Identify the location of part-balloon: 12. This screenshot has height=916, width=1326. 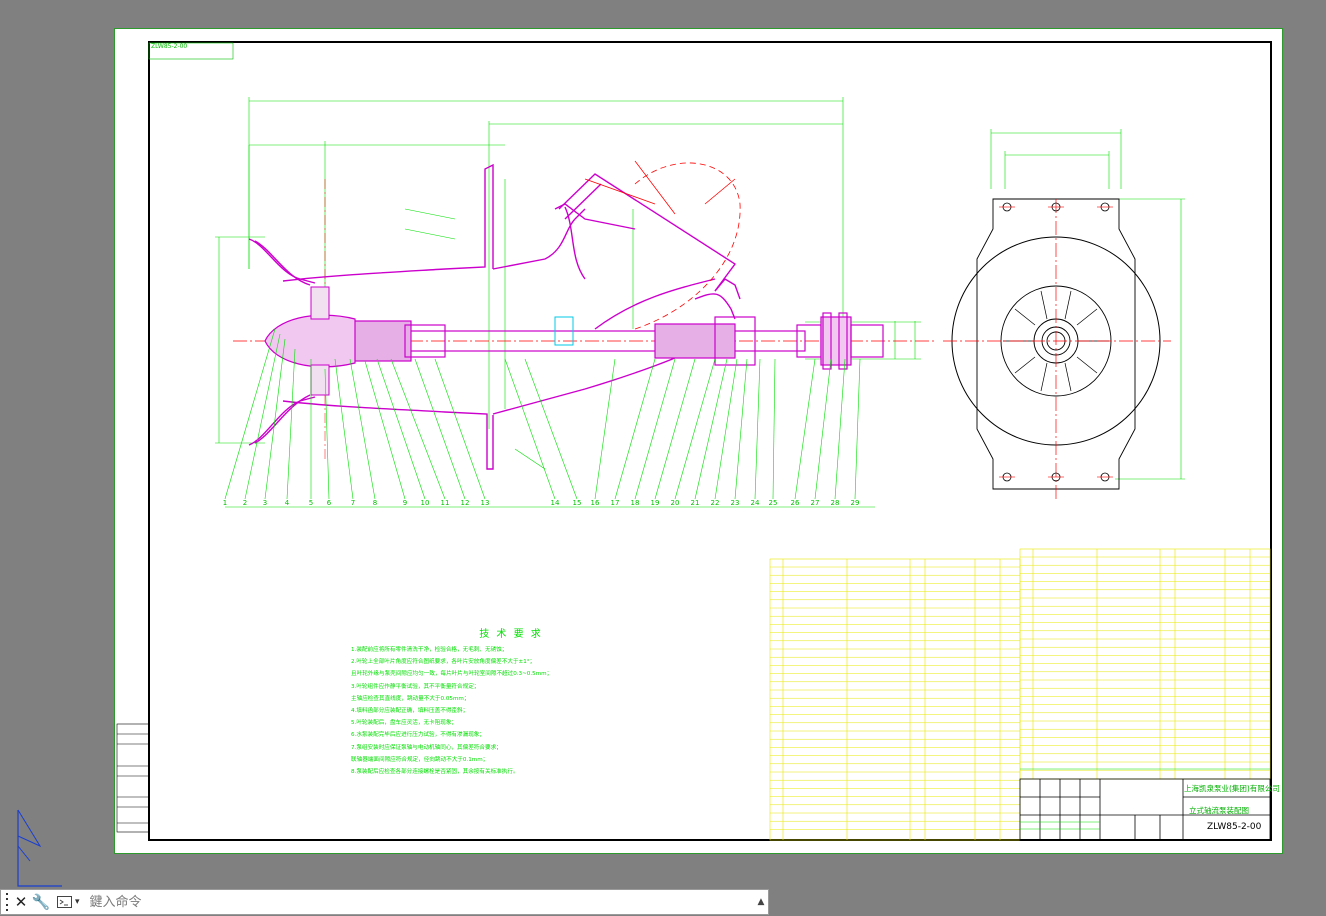
(465, 503).